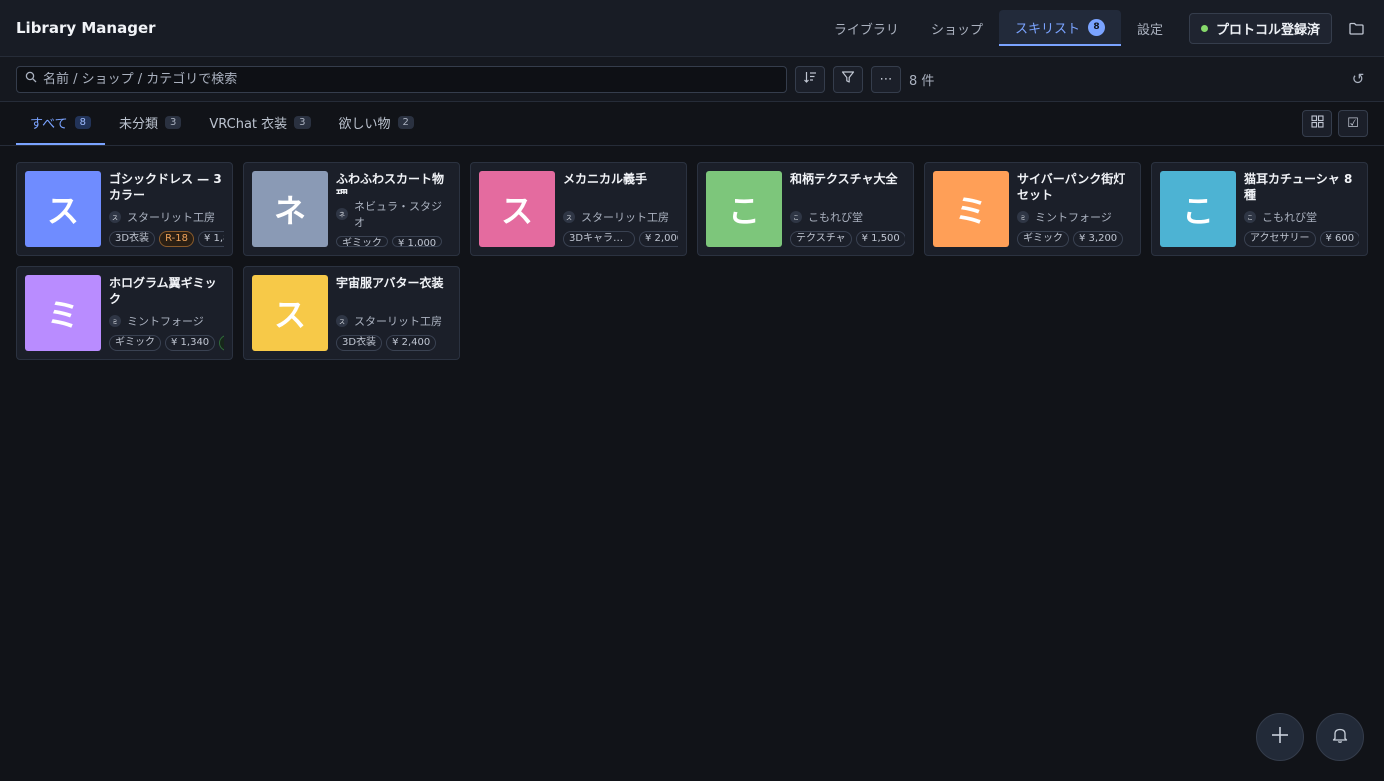 Image resolution: width=1384 pixels, height=781 pixels. What do you see at coordinates (166, 343) in the screenshot?
I see `item-tags: ギミック¥ 1,340↓ 33%` at bounding box center [166, 343].